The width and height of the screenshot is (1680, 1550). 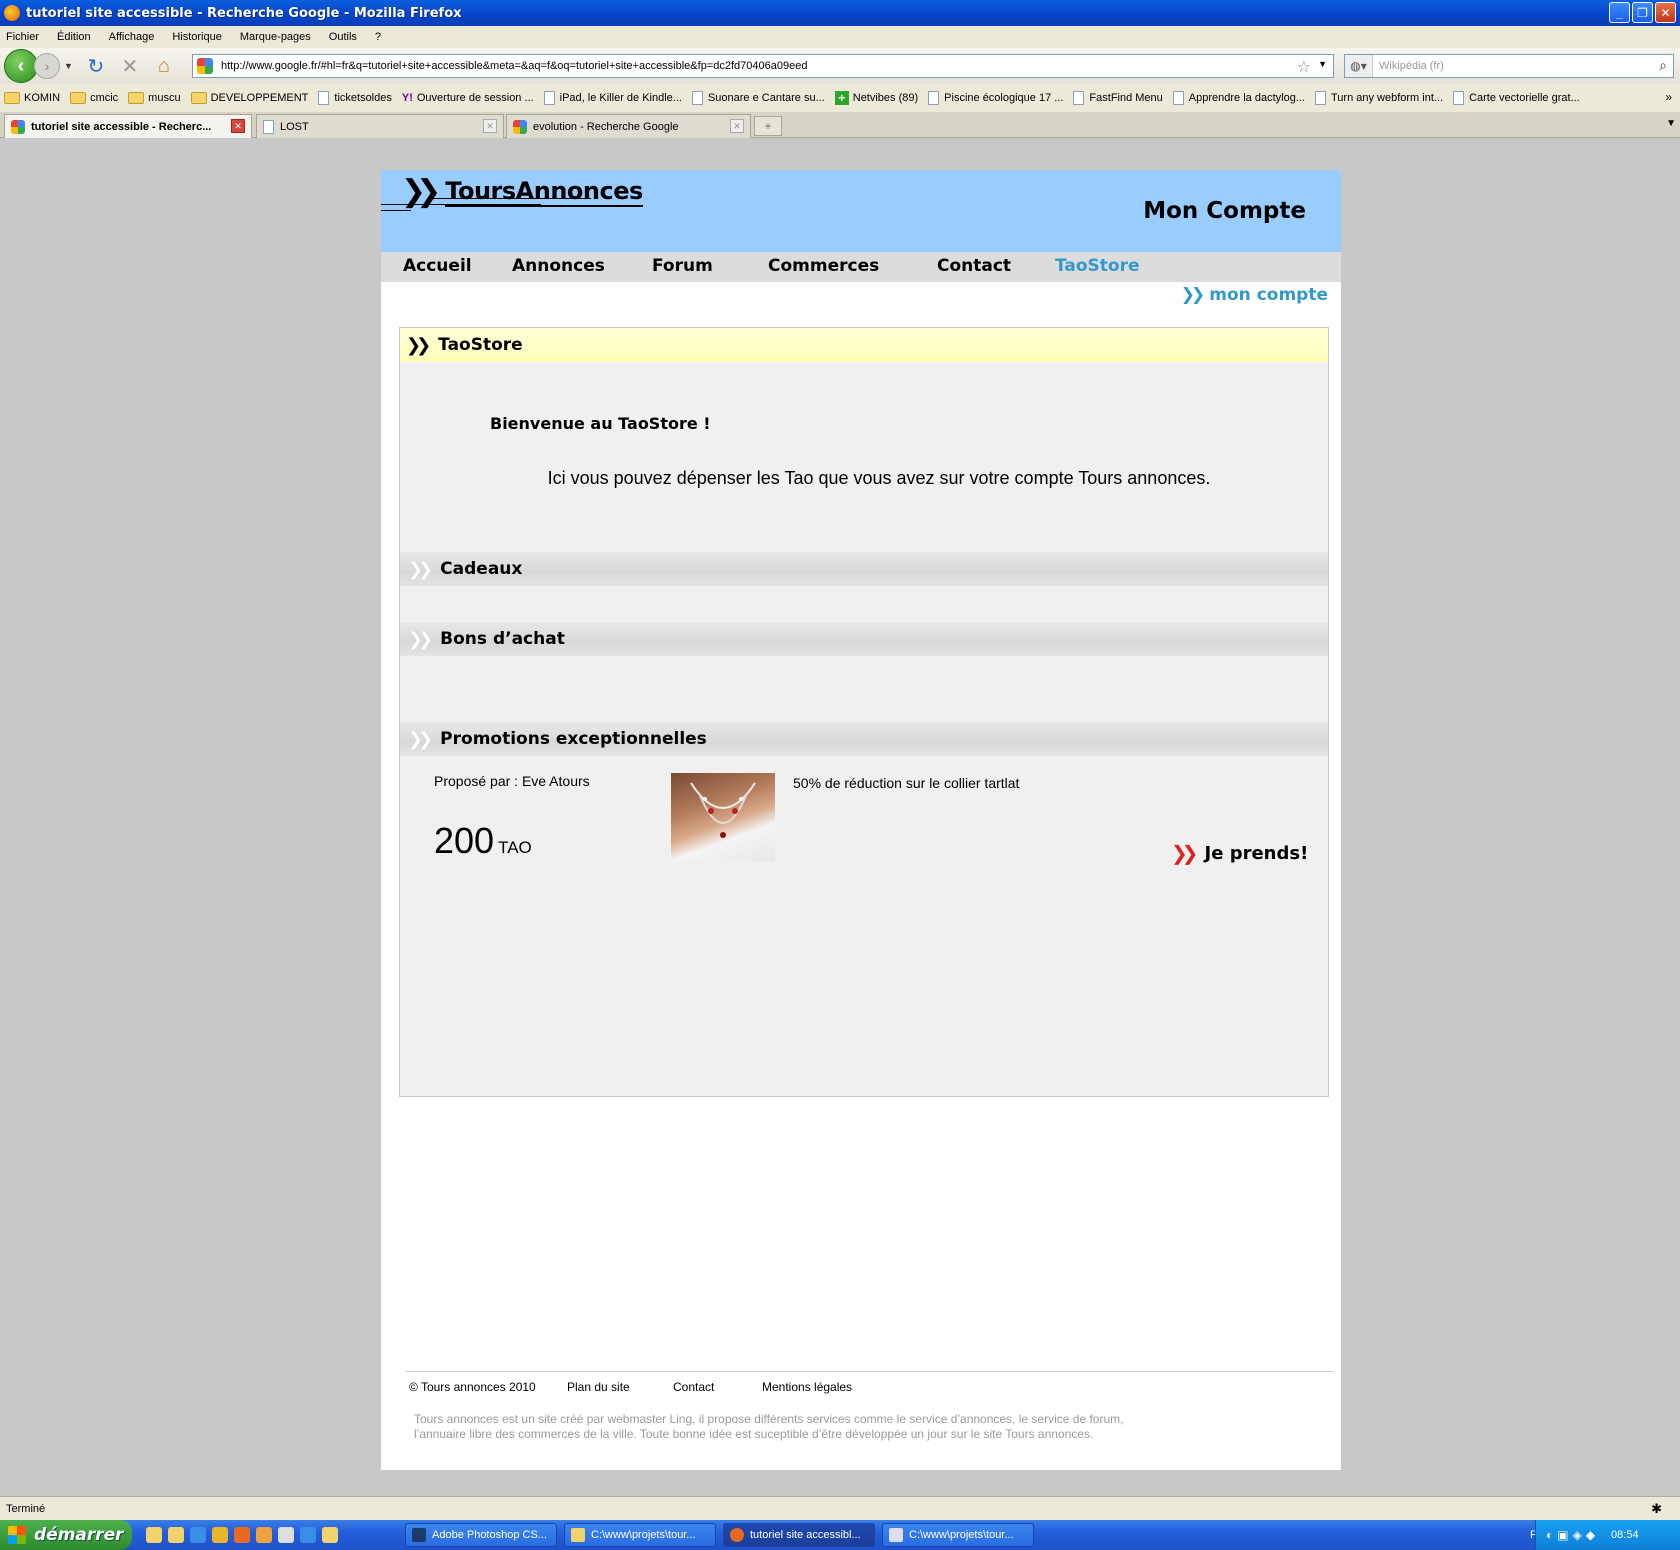 I want to click on tab-google-search: tutoriel site accessible - Recherc... ✕, so click(x=128, y=126).